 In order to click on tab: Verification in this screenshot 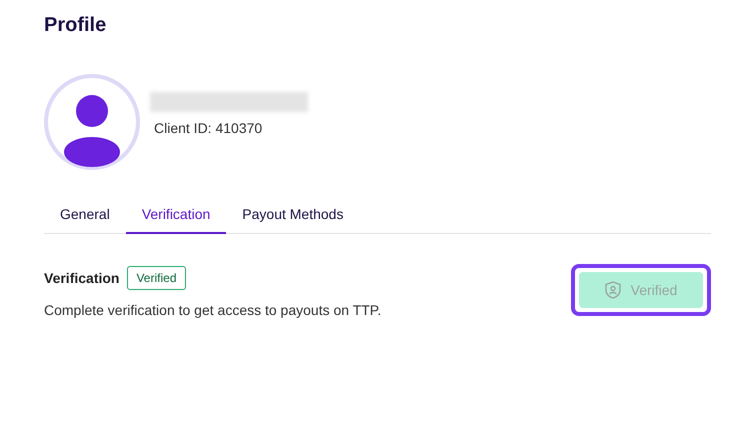, I will do `click(176, 215)`.